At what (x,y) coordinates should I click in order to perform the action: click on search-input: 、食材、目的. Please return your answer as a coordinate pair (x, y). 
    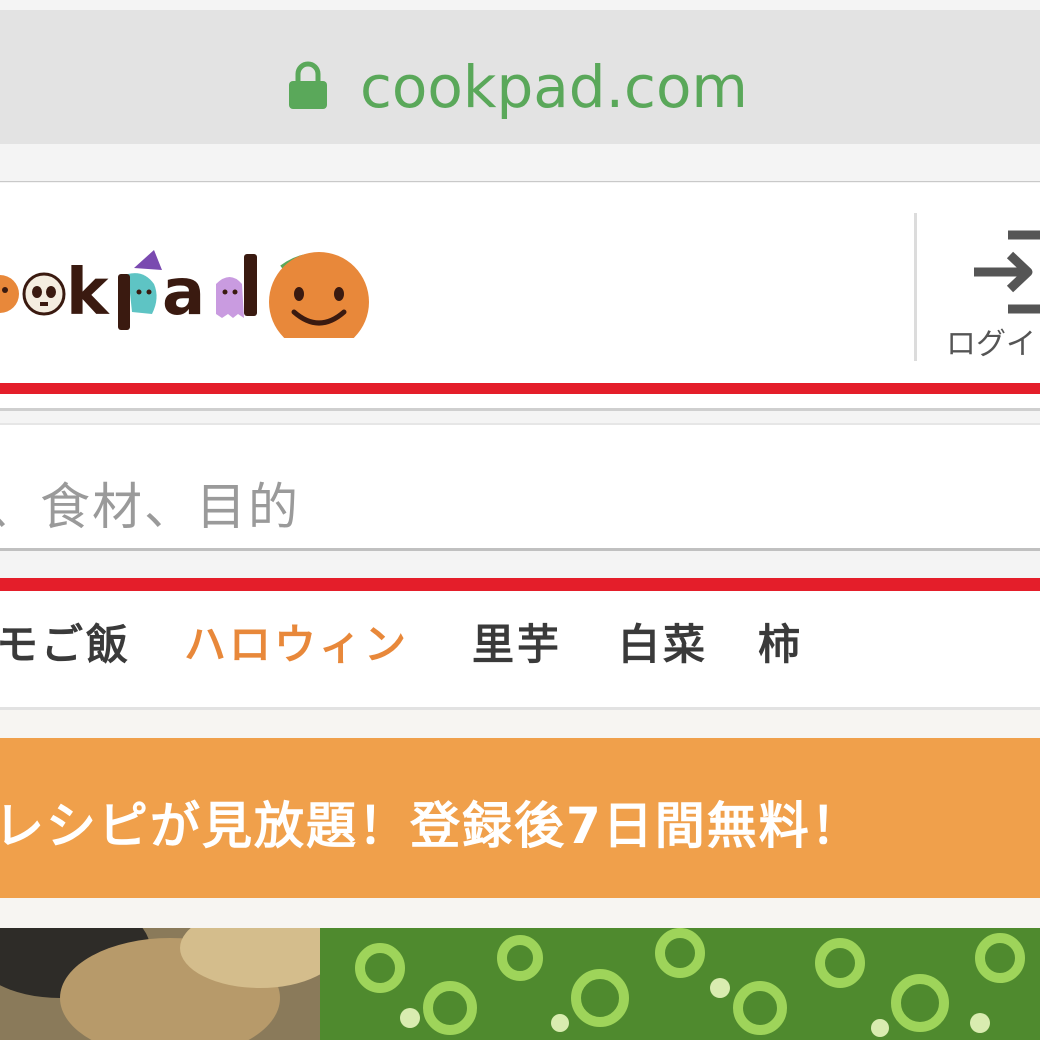
    Looking at the image, I should click on (520, 487).